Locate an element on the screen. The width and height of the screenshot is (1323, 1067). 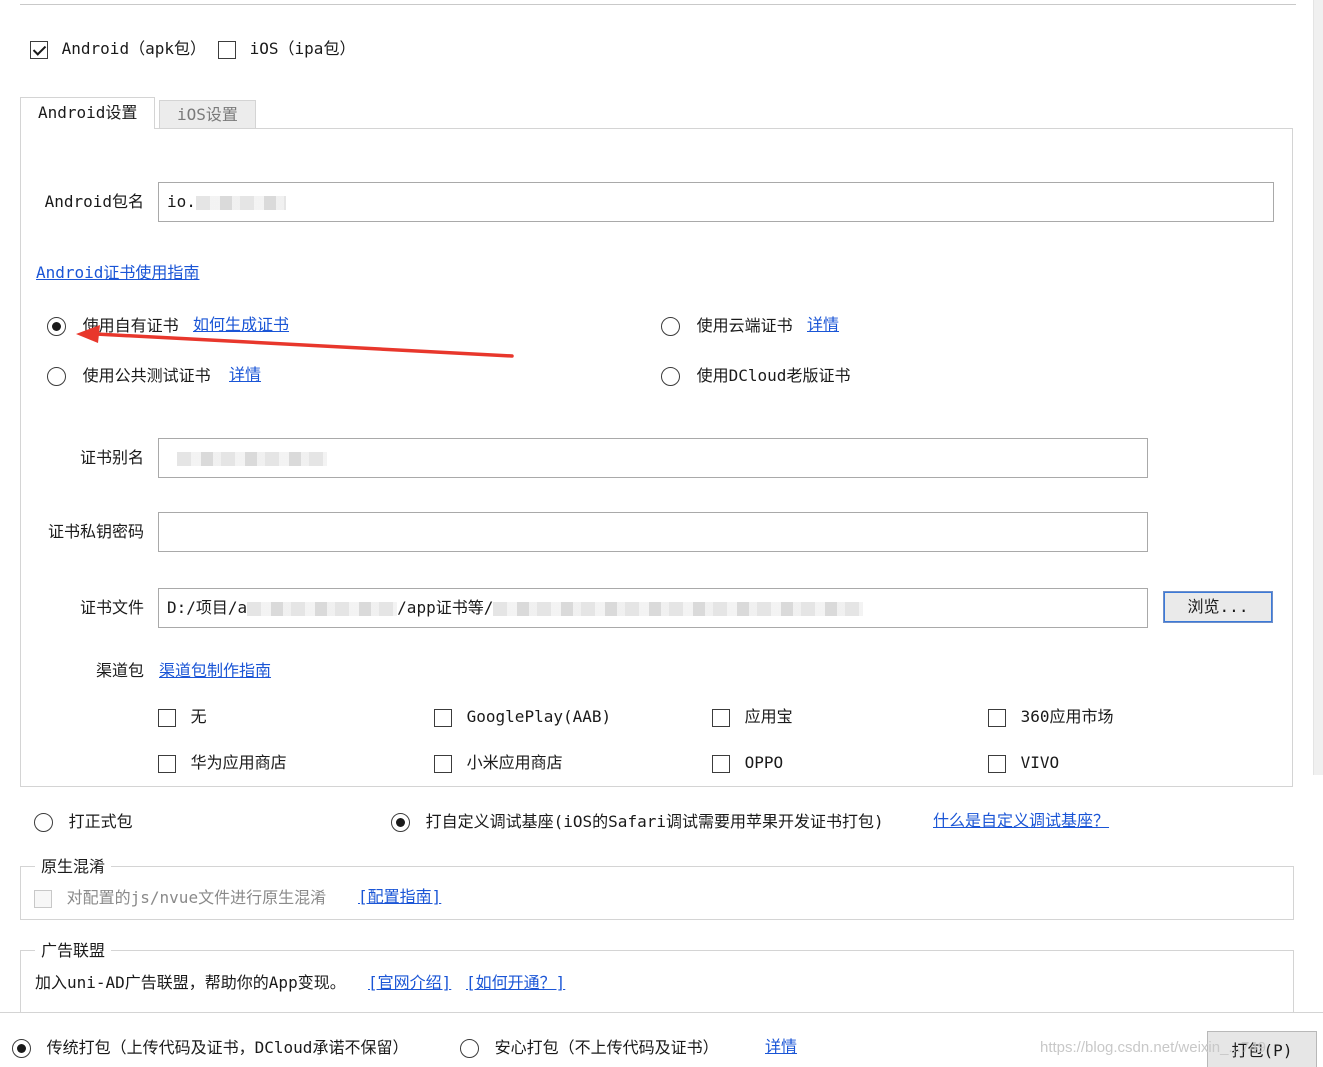
custom-base-label: 打自定义调试基座(iOS的Safari调试需要用苹果开发证书打包) is located at coordinates (654, 821).